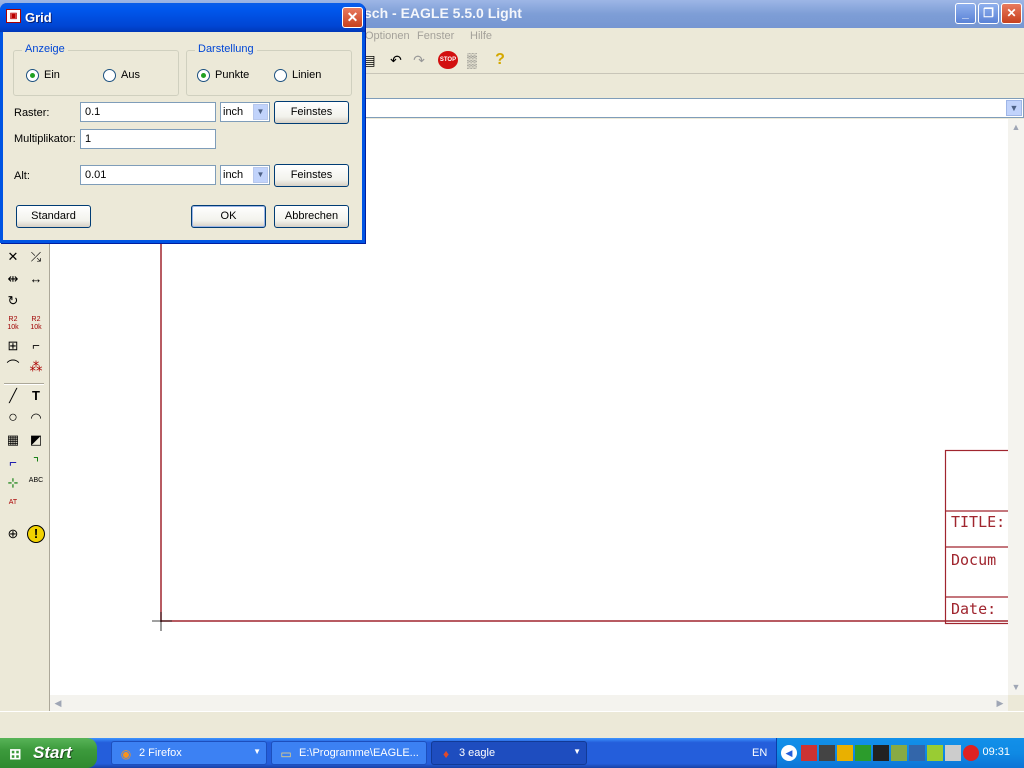 Image resolution: width=1024 pixels, height=768 pixels. What do you see at coordinates (148, 175) in the screenshot?
I see `alt-input` at bounding box center [148, 175].